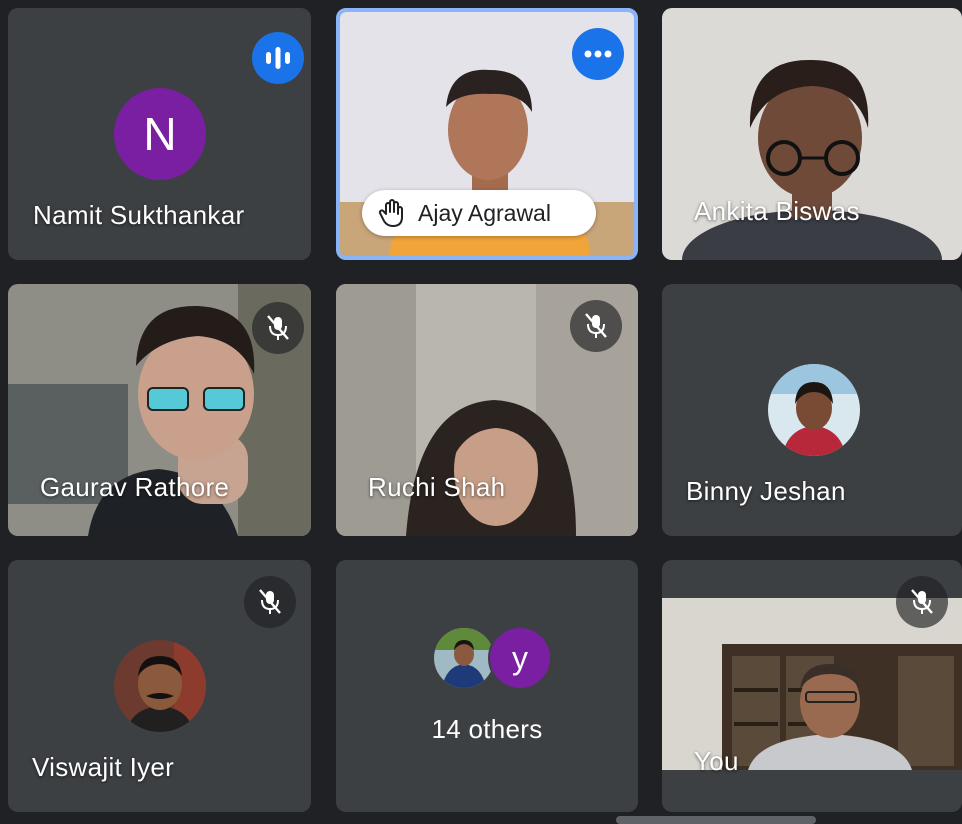 This screenshot has height=824, width=962. What do you see at coordinates (812, 686) in the screenshot?
I see `self-tile: You` at bounding box center [812, 686].